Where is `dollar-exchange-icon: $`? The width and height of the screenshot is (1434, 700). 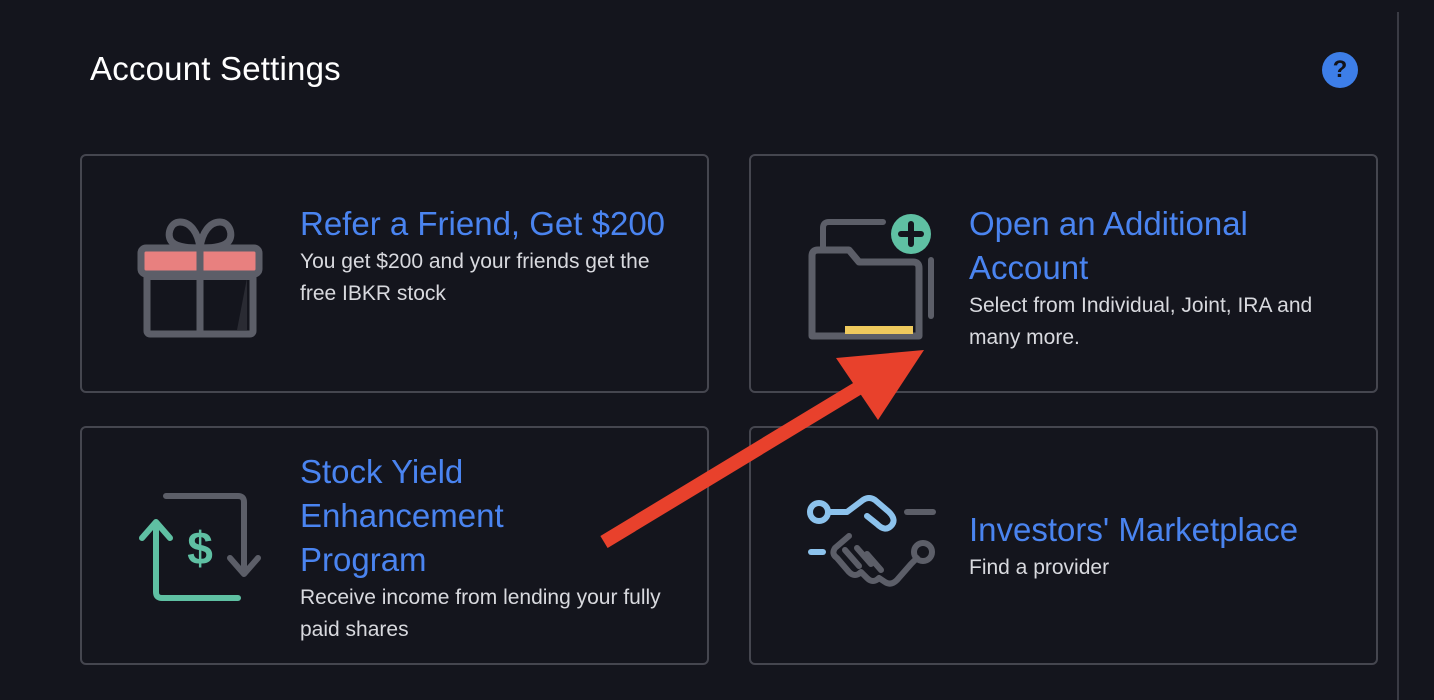 dollar-exchange-icon: $ is located at coordinates (200, 547).